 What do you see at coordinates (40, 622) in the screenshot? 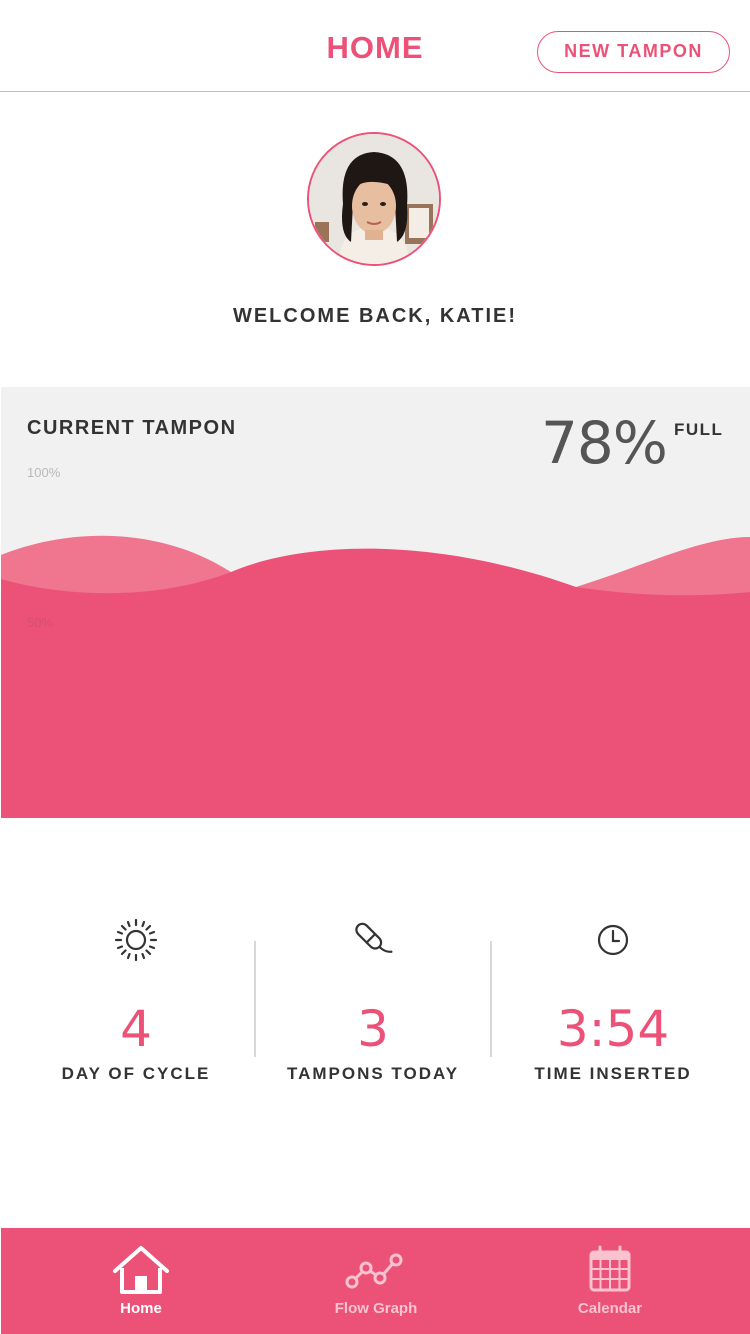
I see `tick-50-label: 50%` at bounding box center [40, 622].